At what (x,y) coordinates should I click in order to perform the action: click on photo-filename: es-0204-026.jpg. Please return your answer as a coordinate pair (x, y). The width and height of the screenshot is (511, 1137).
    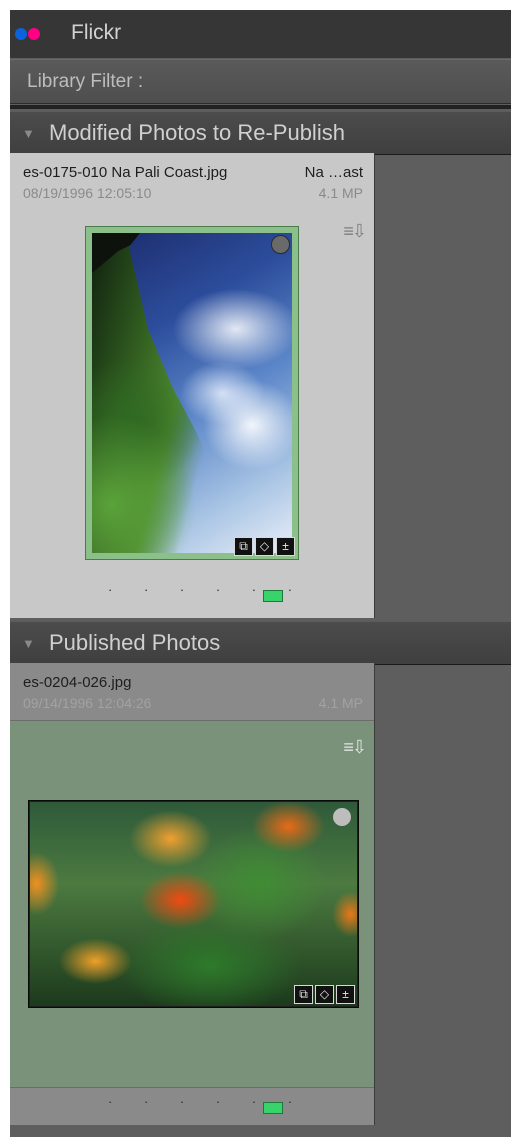
    Looking at the image, I should click on (77, 682).